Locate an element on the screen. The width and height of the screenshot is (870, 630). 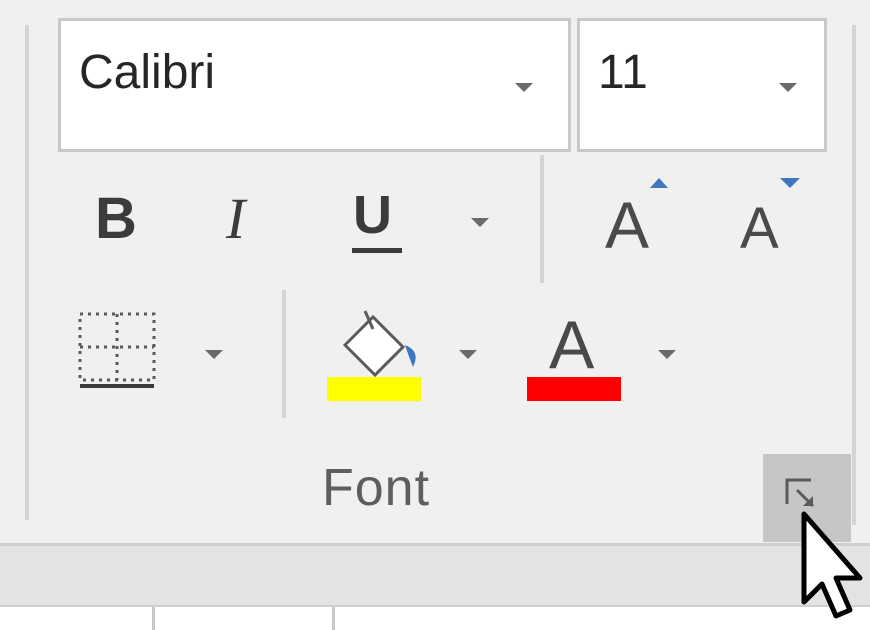
grow-font-label: A is located at coordinates (627, 225).